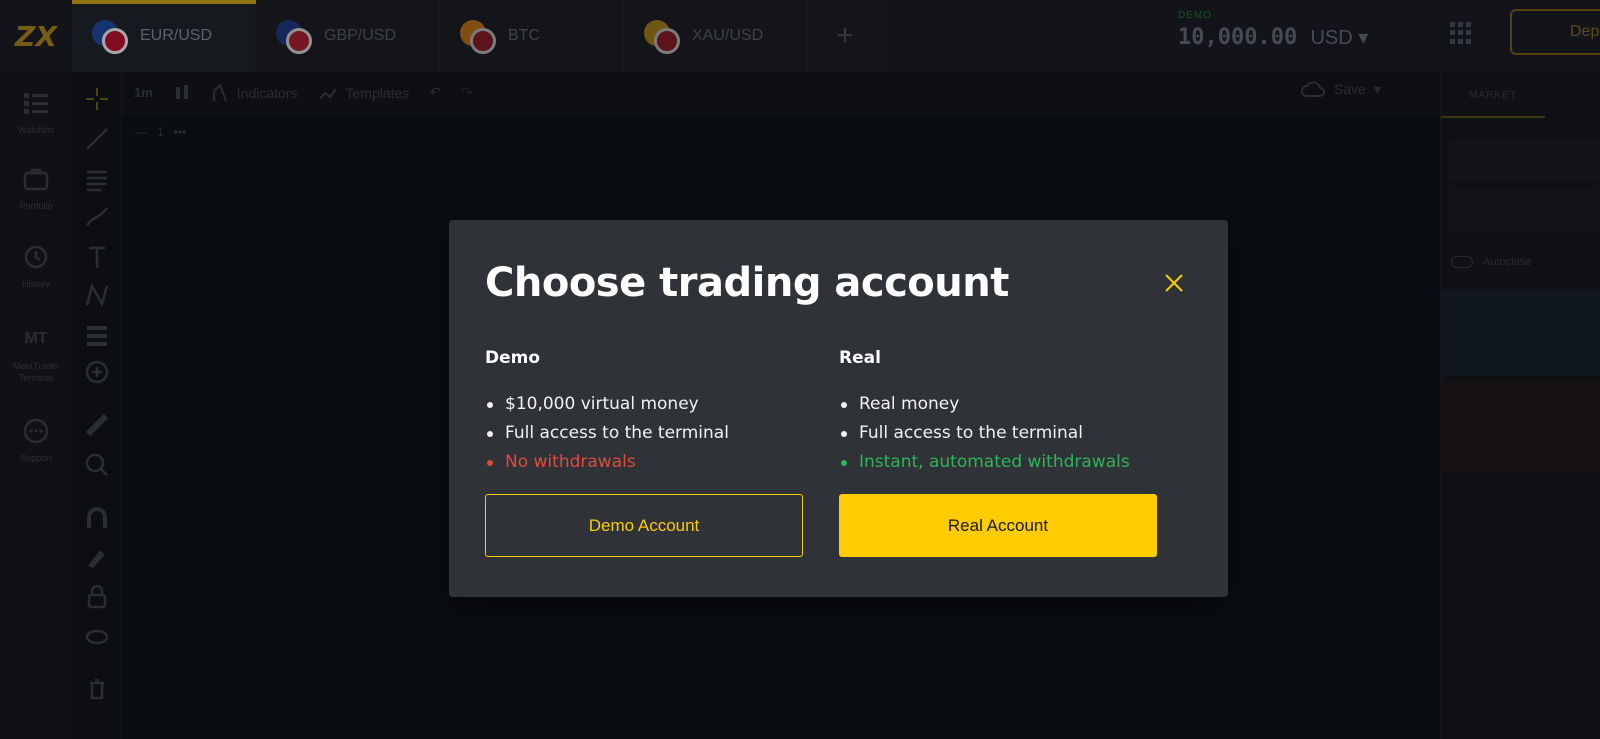 This screenshot has width=1600, height=739. What do you see at coordinates (645, 466) in the screenshot?
I see `list-item: No withdrawals` at bounding box center [645, 466].